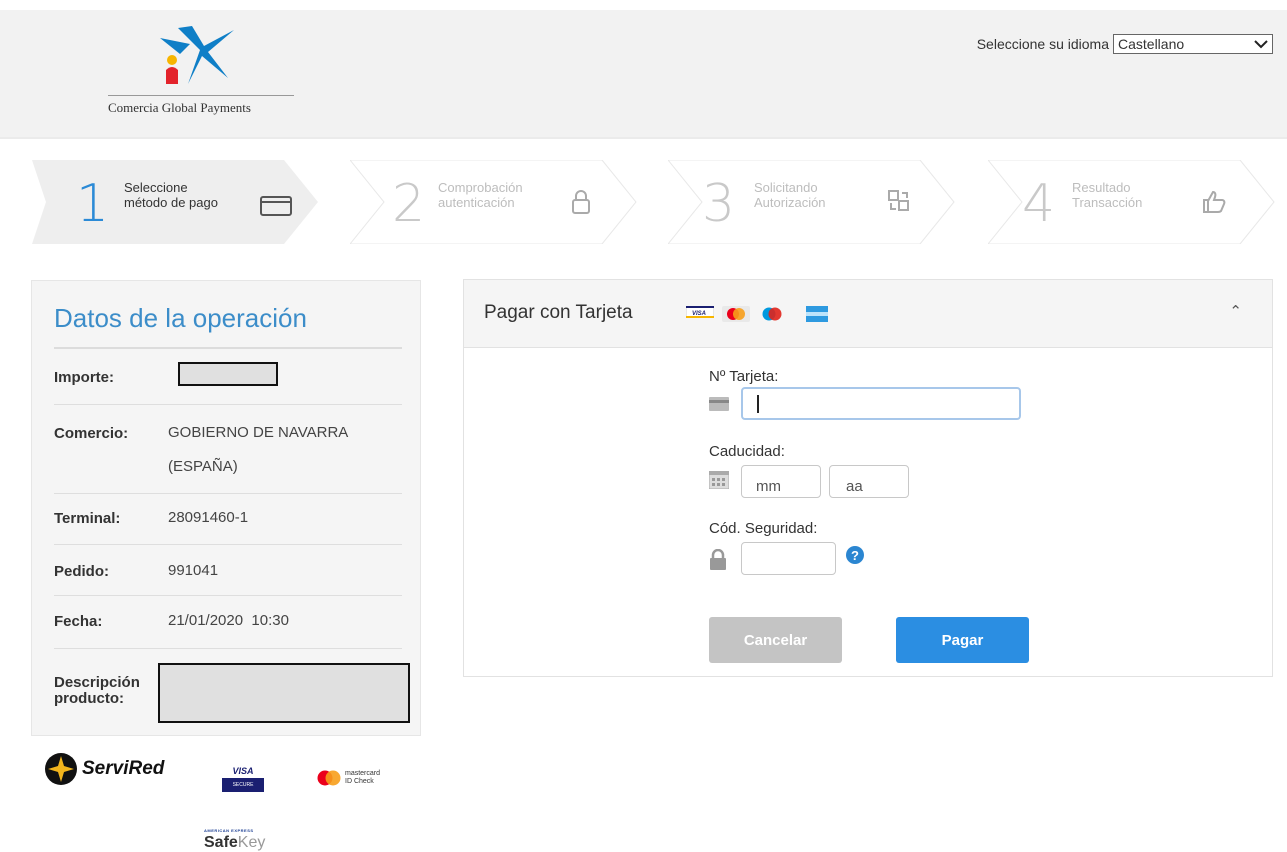  Describe the element at coordinates (790, 195) in the screenshot. I see `step-label: Solicitando Autorización` at that location.